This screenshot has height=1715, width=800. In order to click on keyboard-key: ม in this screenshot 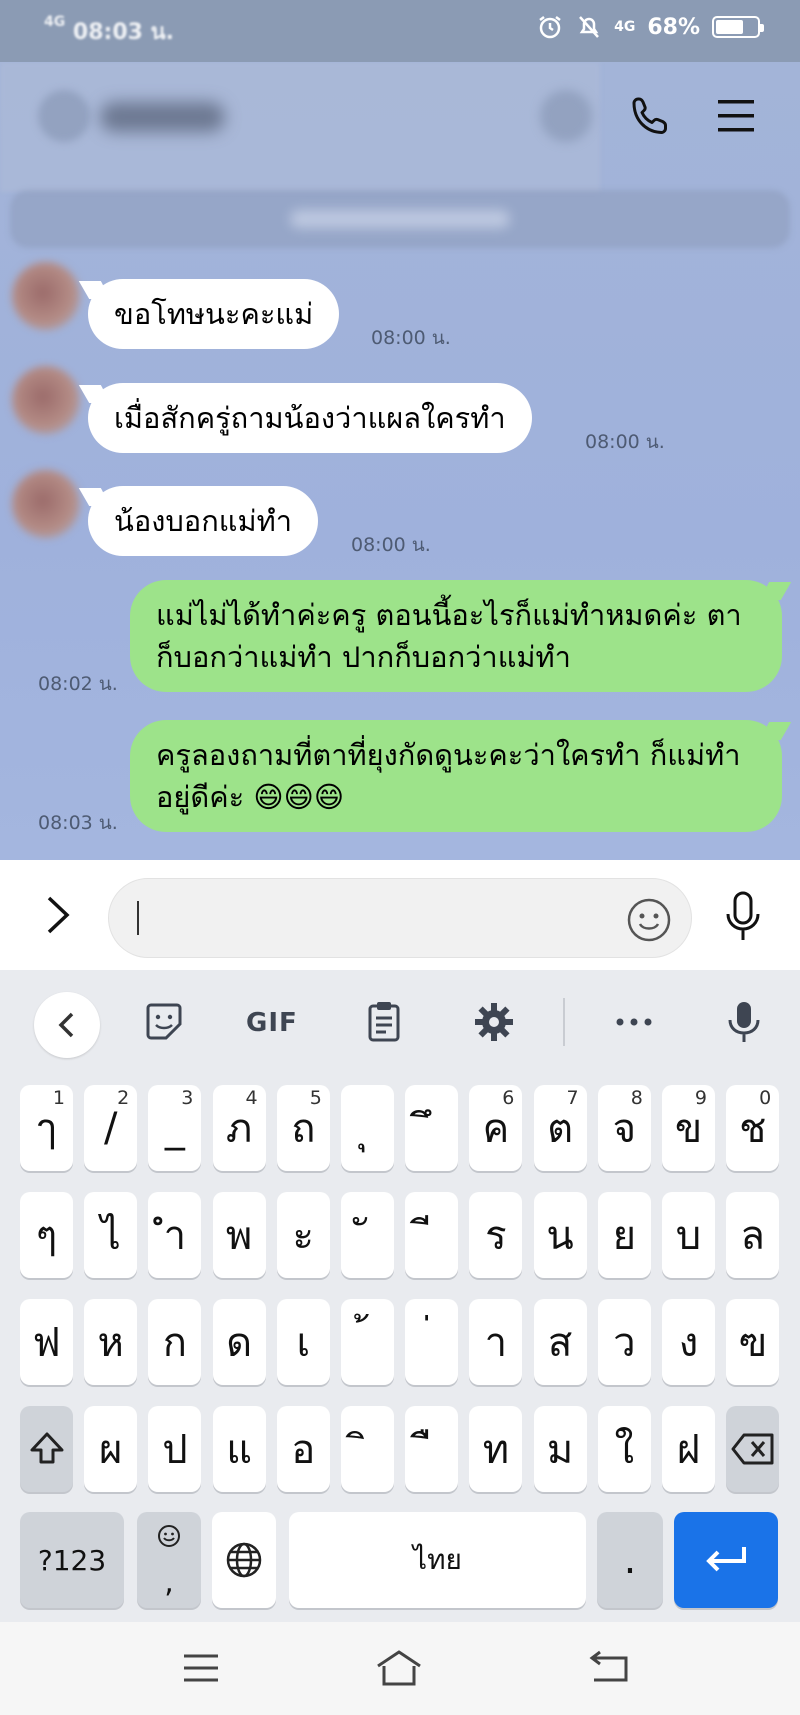, I will do `click(560, 1449)`.